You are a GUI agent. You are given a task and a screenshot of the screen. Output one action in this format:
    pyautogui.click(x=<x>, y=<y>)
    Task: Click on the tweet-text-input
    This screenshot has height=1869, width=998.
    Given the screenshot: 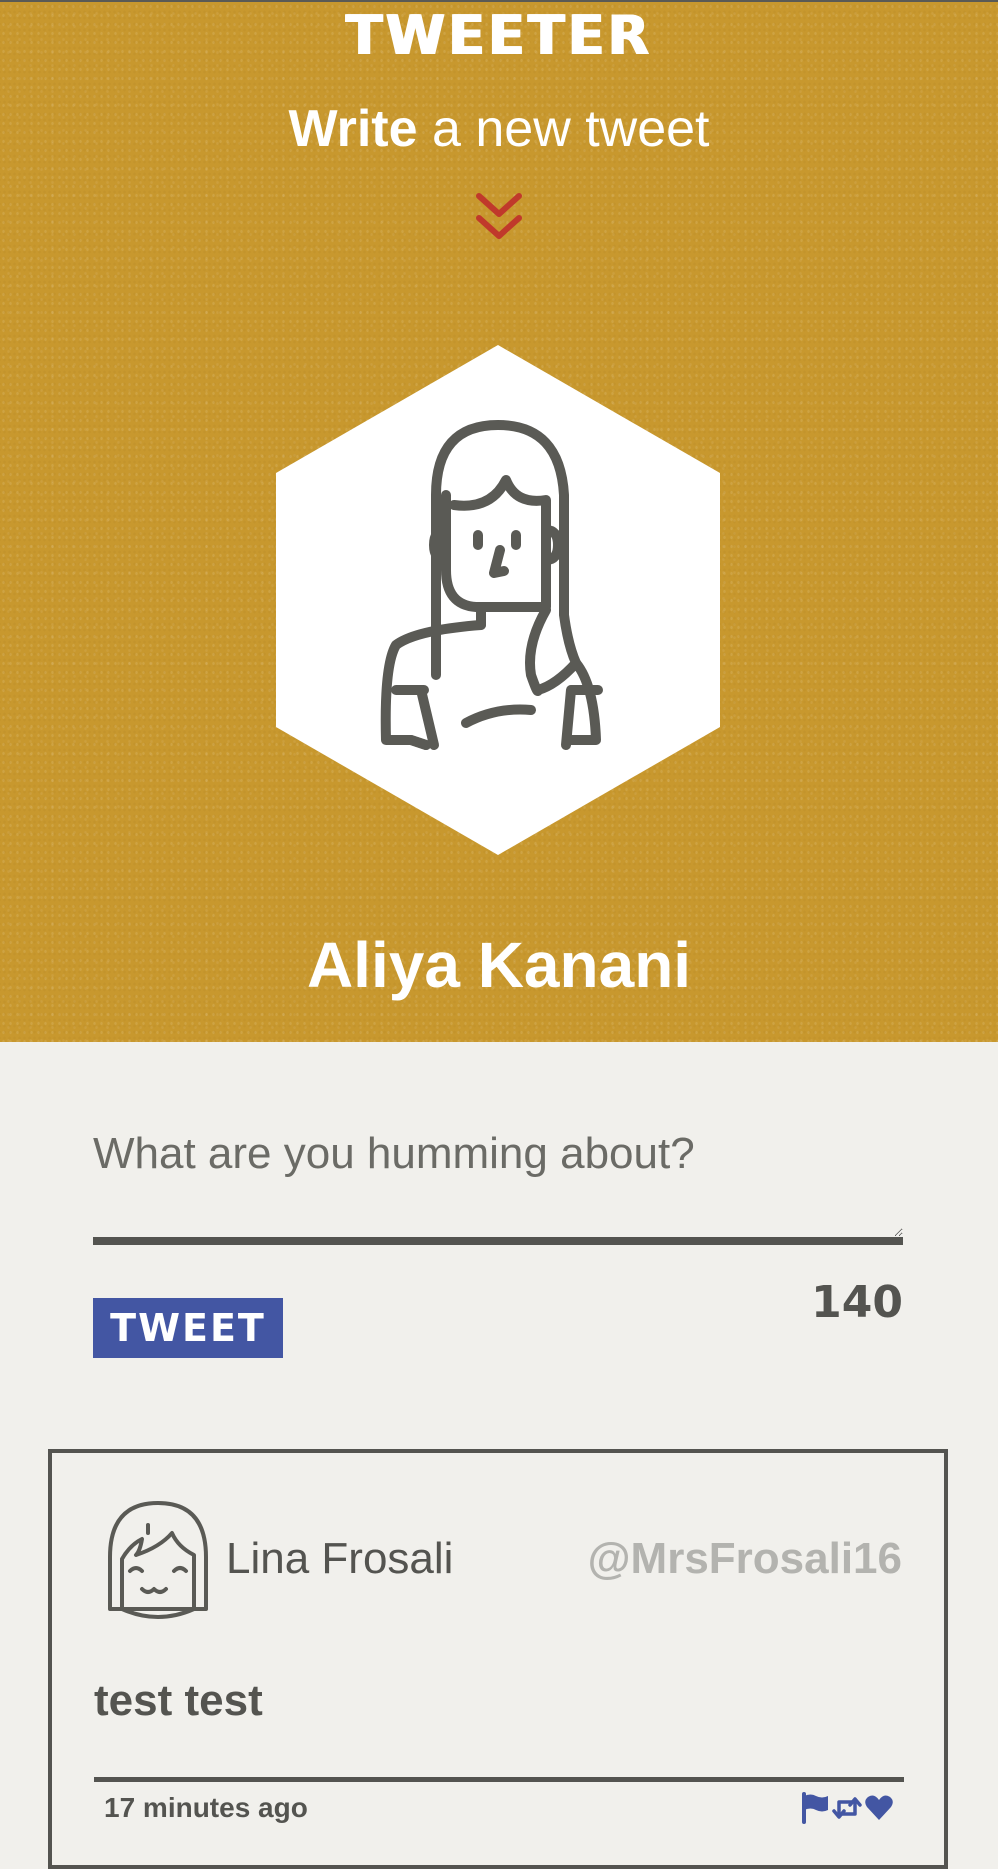 What is the action you would take?
    pyautogui.click(x=498, y=1180)
    